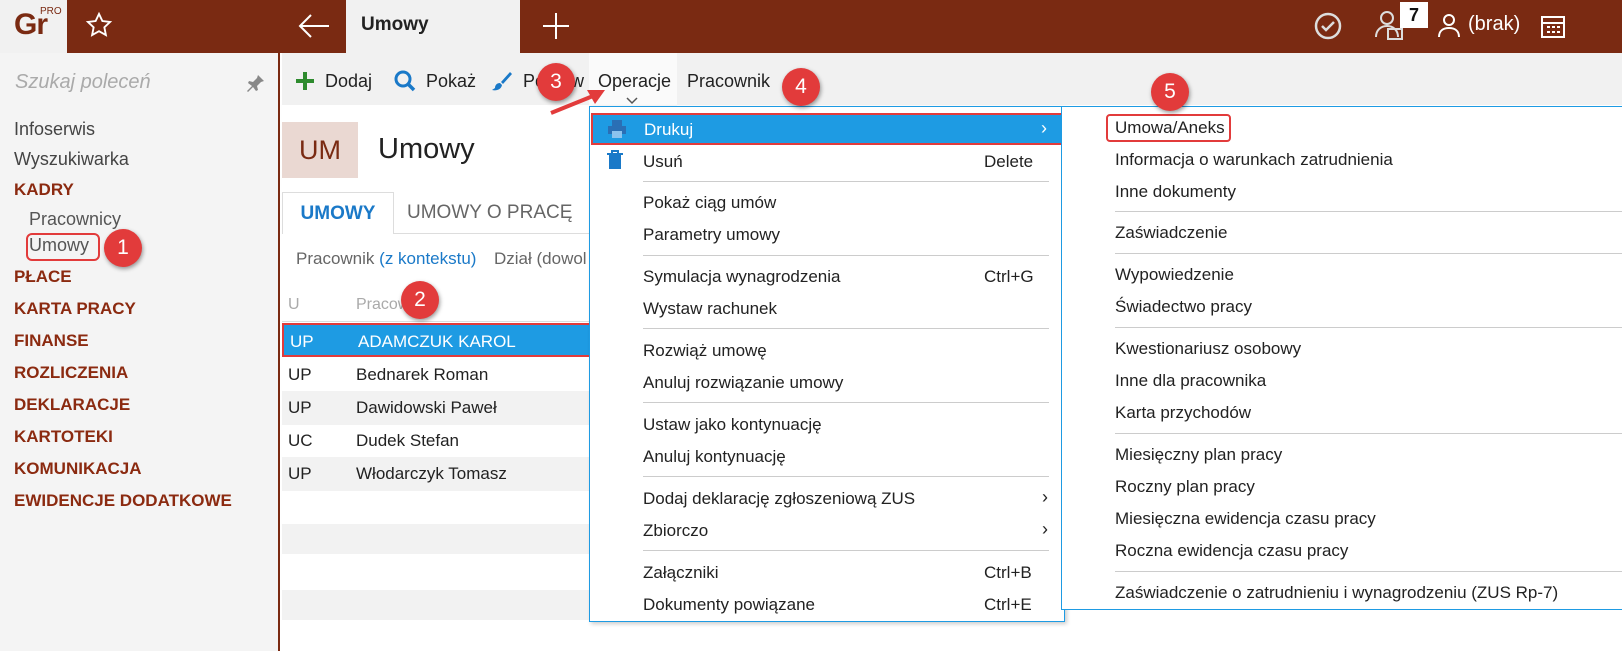 The width and height of the screenshot is (1622, 651). Describe the element at coordinates (827, 129) in the screenshot. I see `menu-item-drukuj: Drukuj ›` at that location.